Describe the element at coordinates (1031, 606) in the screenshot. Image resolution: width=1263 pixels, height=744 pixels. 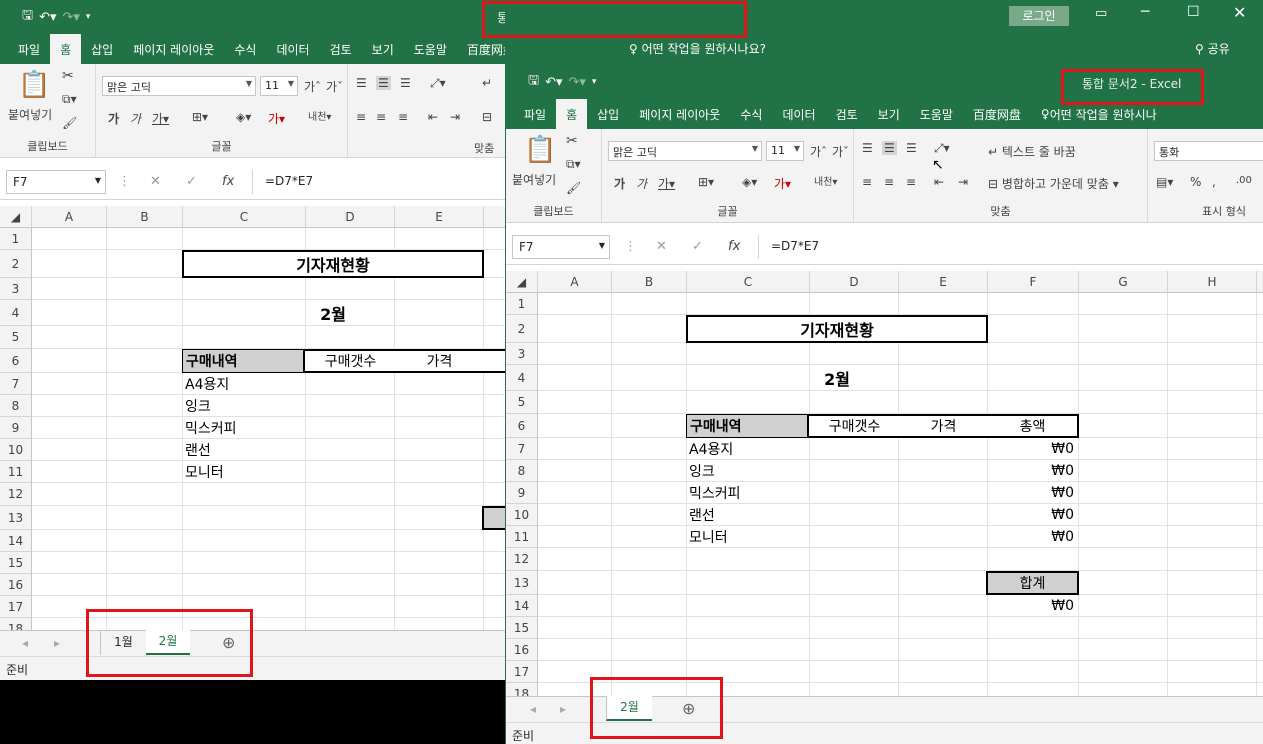
I see `sum-value: ₩0` at that location.